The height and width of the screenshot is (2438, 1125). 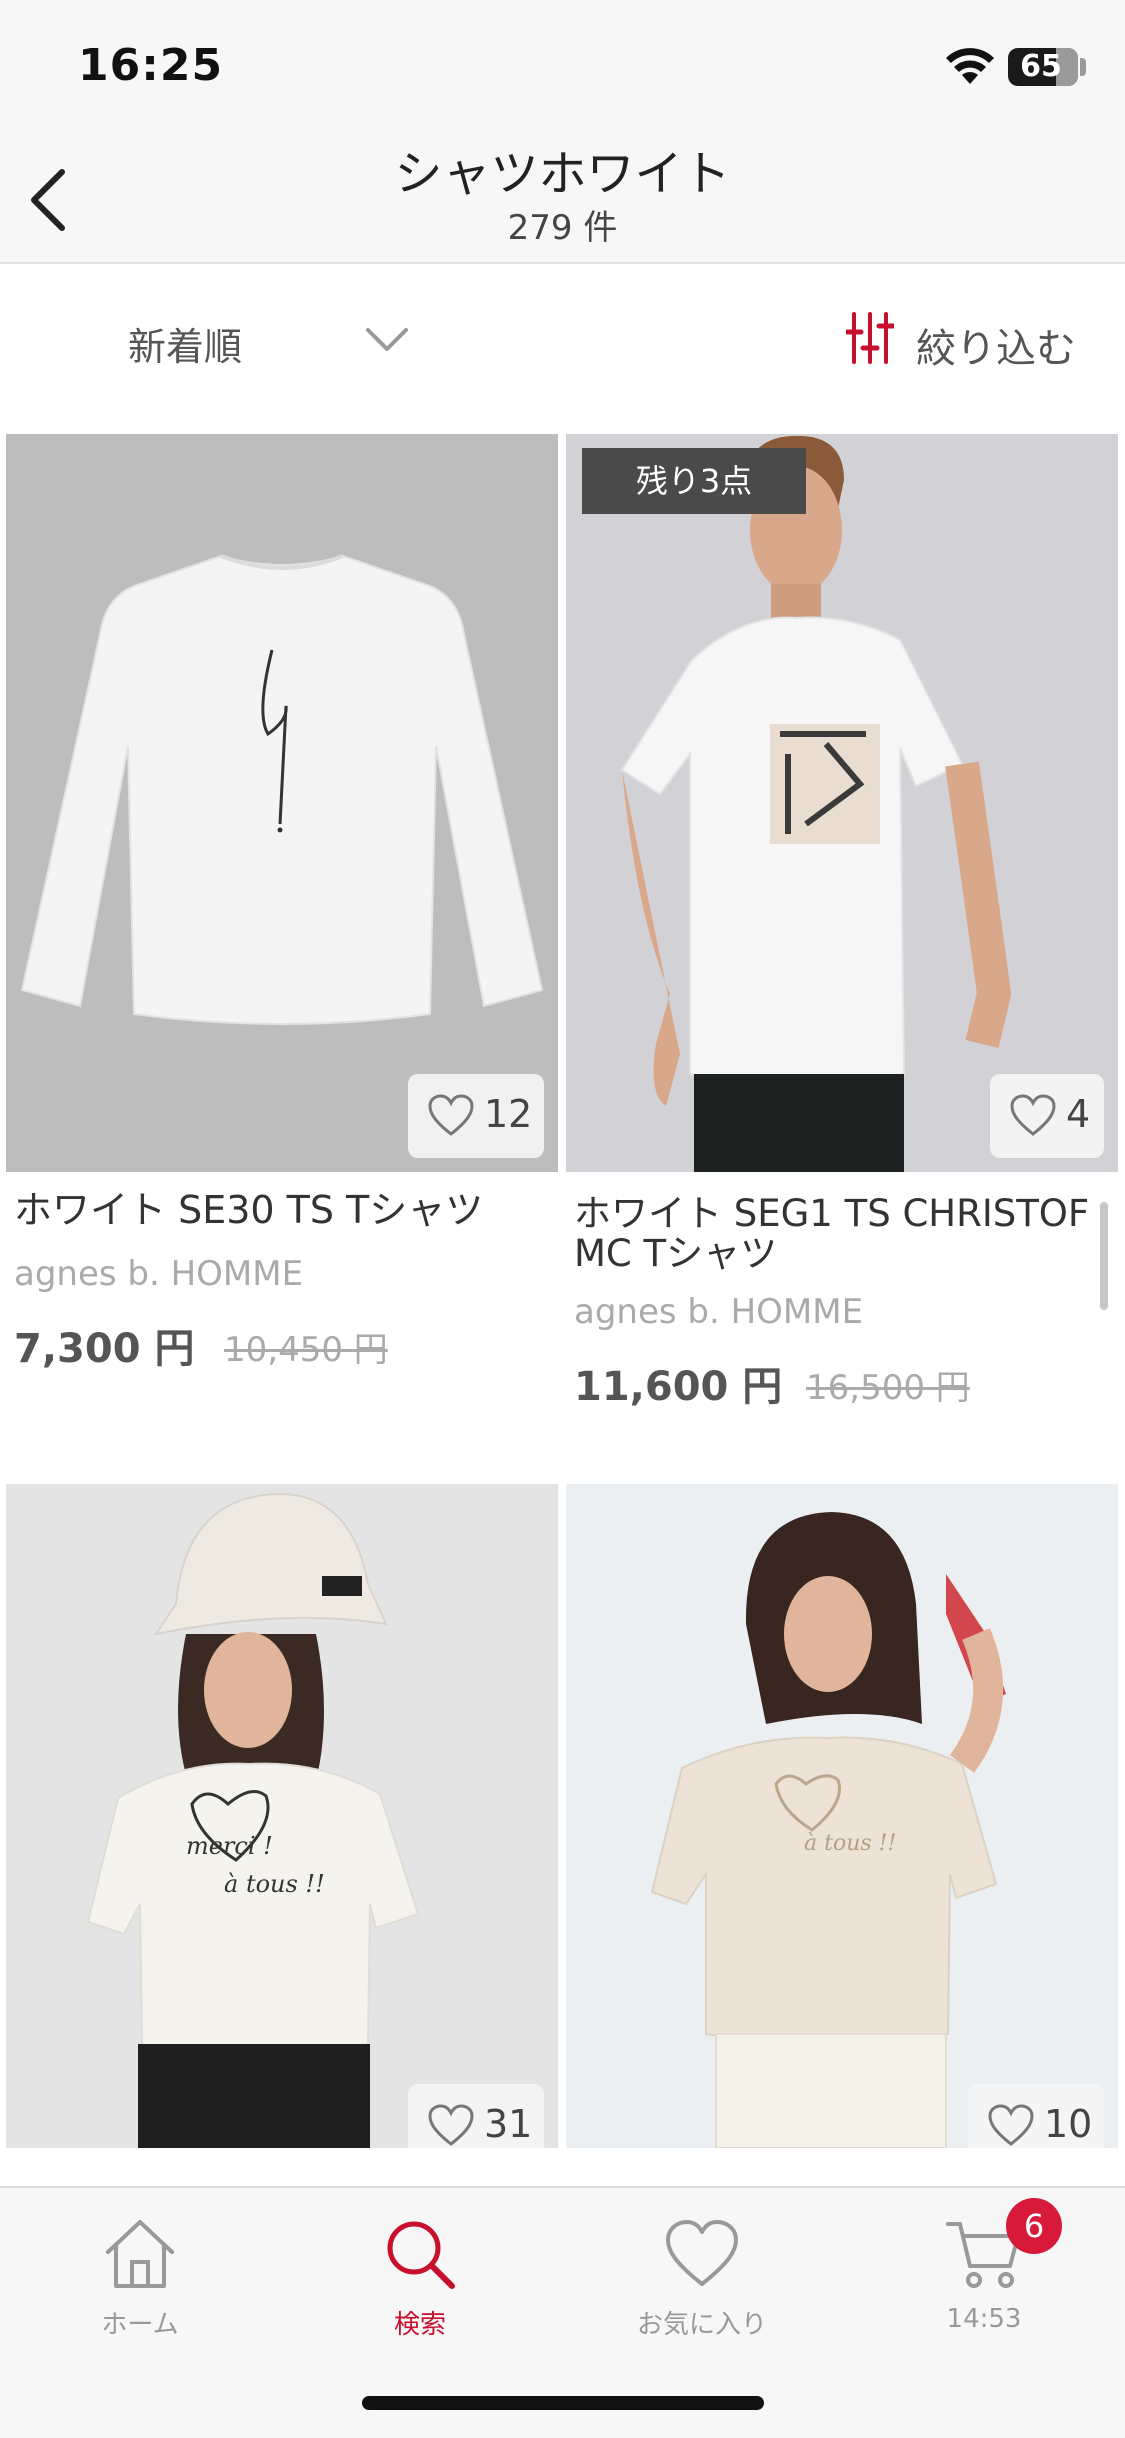 I want to click on chevron-down-icon, so click(x=387, y=339).